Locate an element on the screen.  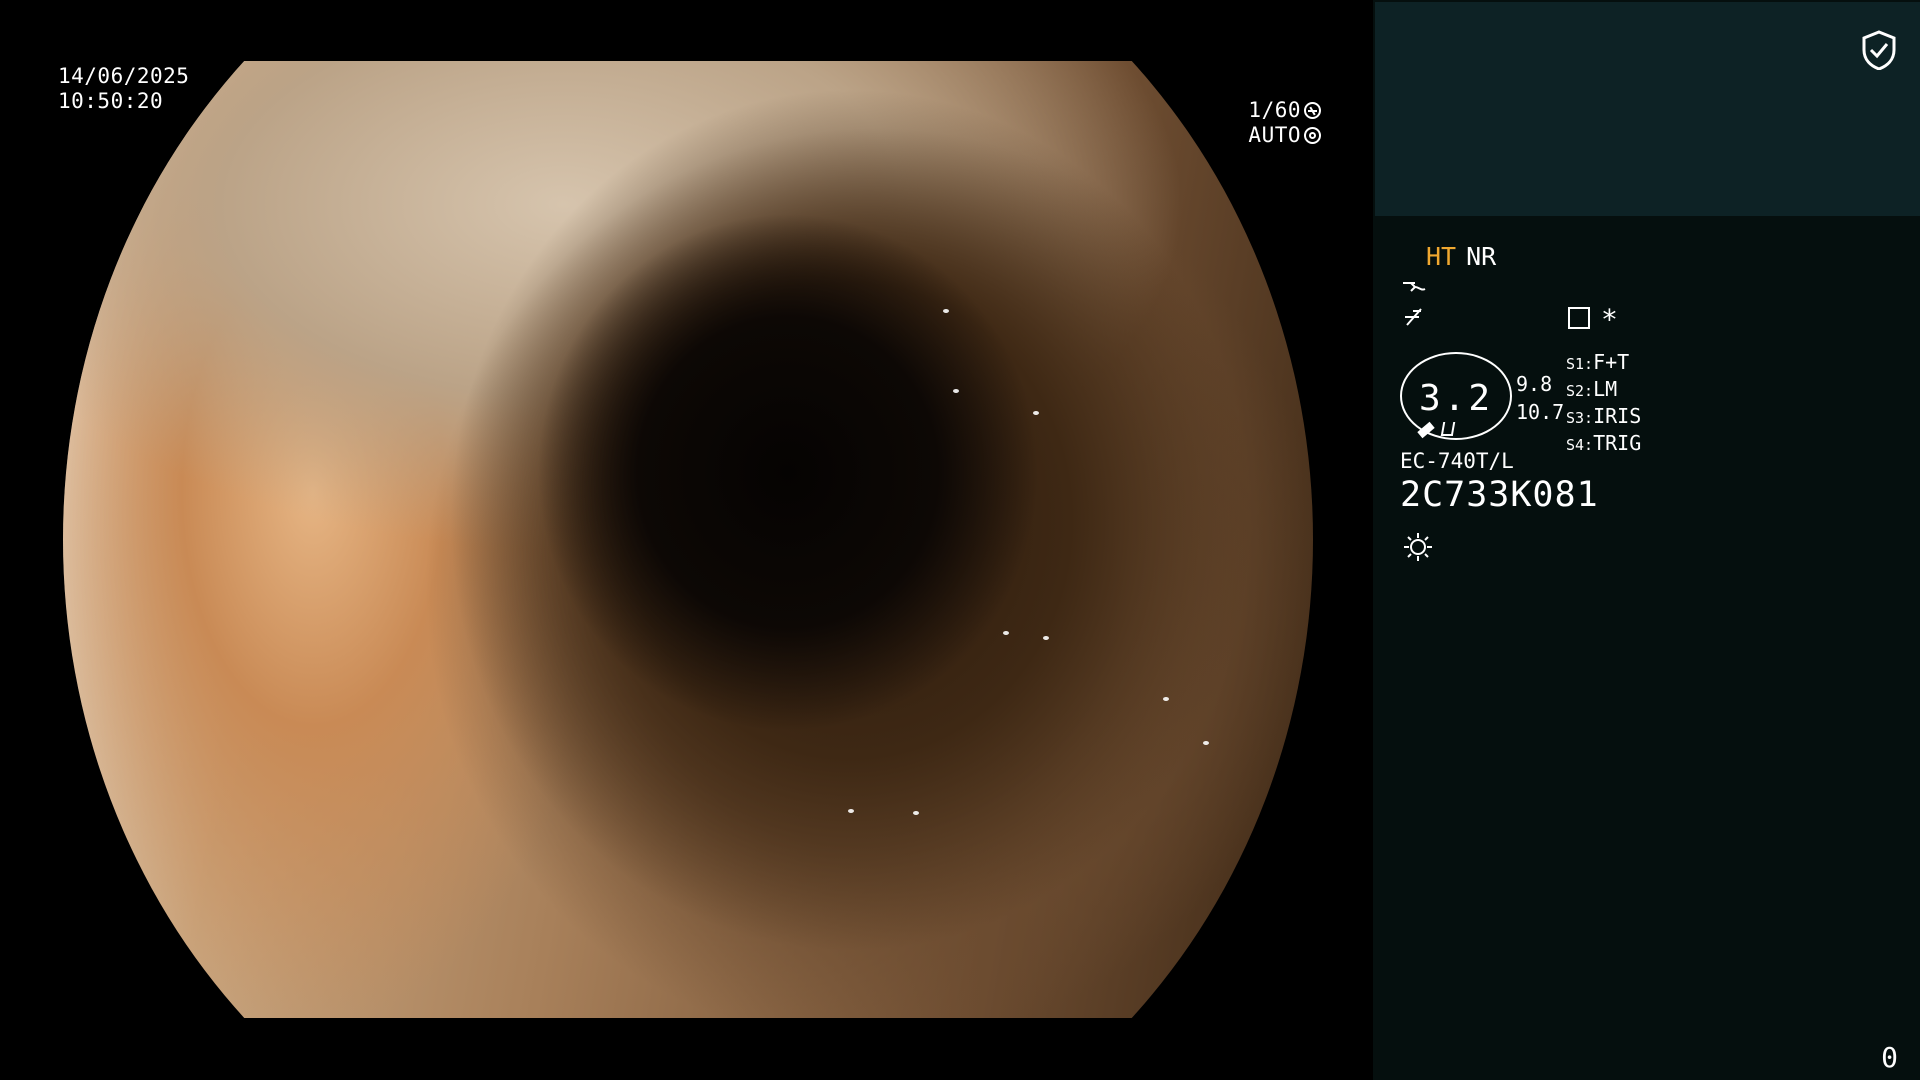
switch-item: S3:IRIS is located at coordinates (1603, 417).